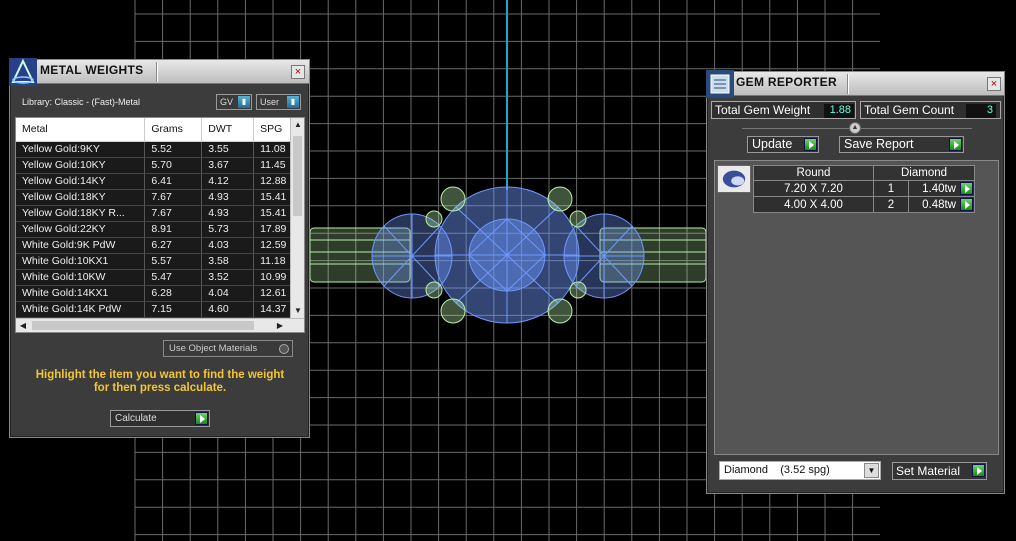 This screenshot has width=1016, height=541. Describe the element at coordinates (81, 261) in the screenshot. I see `metal-cell: White Gold:10KX1` at that location.